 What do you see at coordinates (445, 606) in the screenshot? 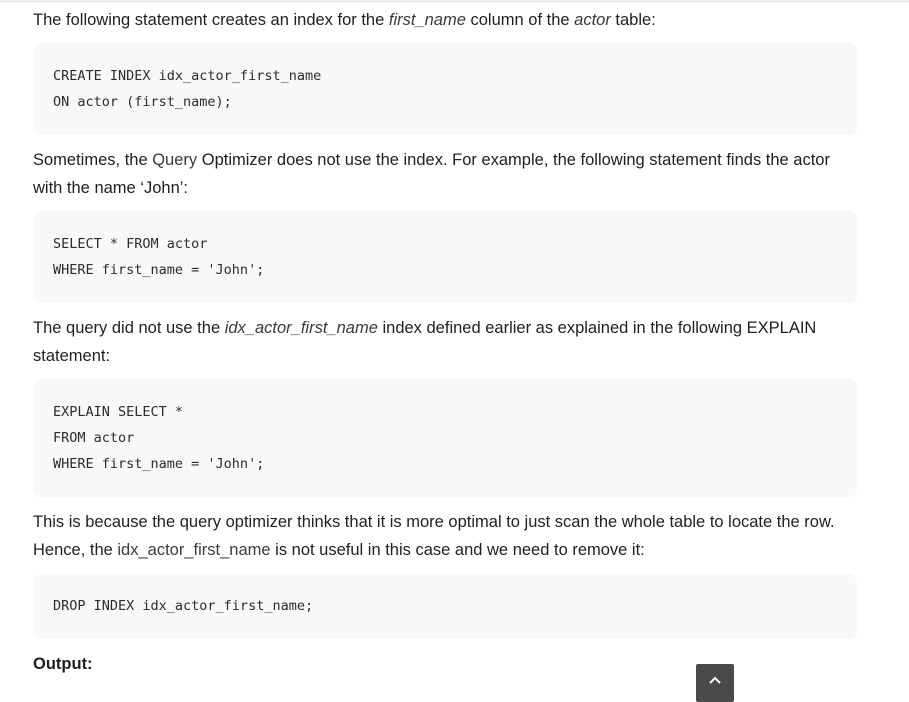
I see `code-block-drop-index: DROP INDEX idx_actor_first_name;` at bounding box center [445, 606].